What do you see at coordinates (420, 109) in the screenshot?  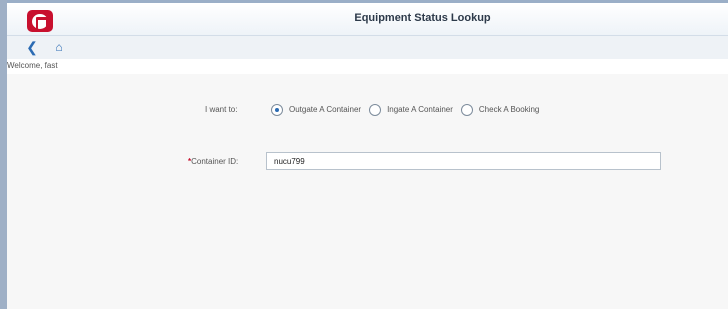 I see `radio-label-ingate: Ingate A Container` at bounding box center [420, 109].